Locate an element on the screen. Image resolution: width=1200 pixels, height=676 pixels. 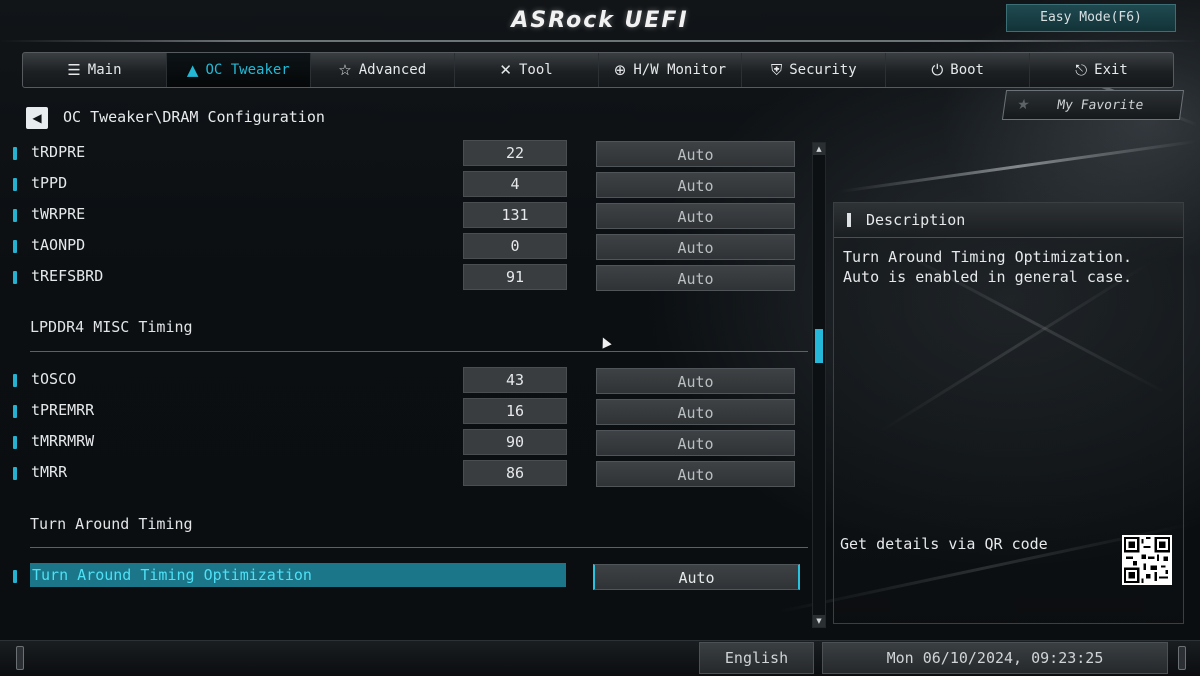
setting-name: tOSCO is located at coordinates (54, 379).